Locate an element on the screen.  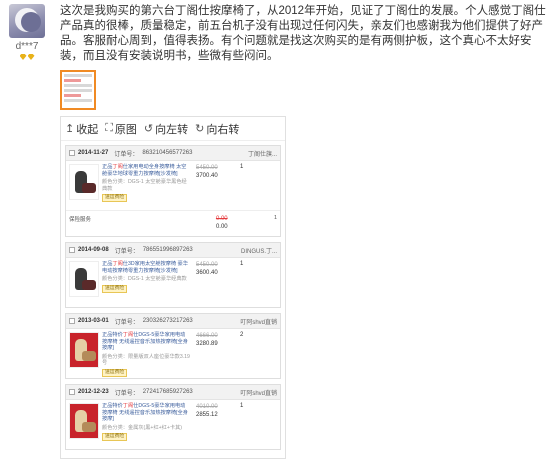
product-title: 正品丁阁仕3D家用太空舱按摩椅 豪华电动按摩椅零重力按摩椅[沙发椅] is located at coordinates (145, 267).